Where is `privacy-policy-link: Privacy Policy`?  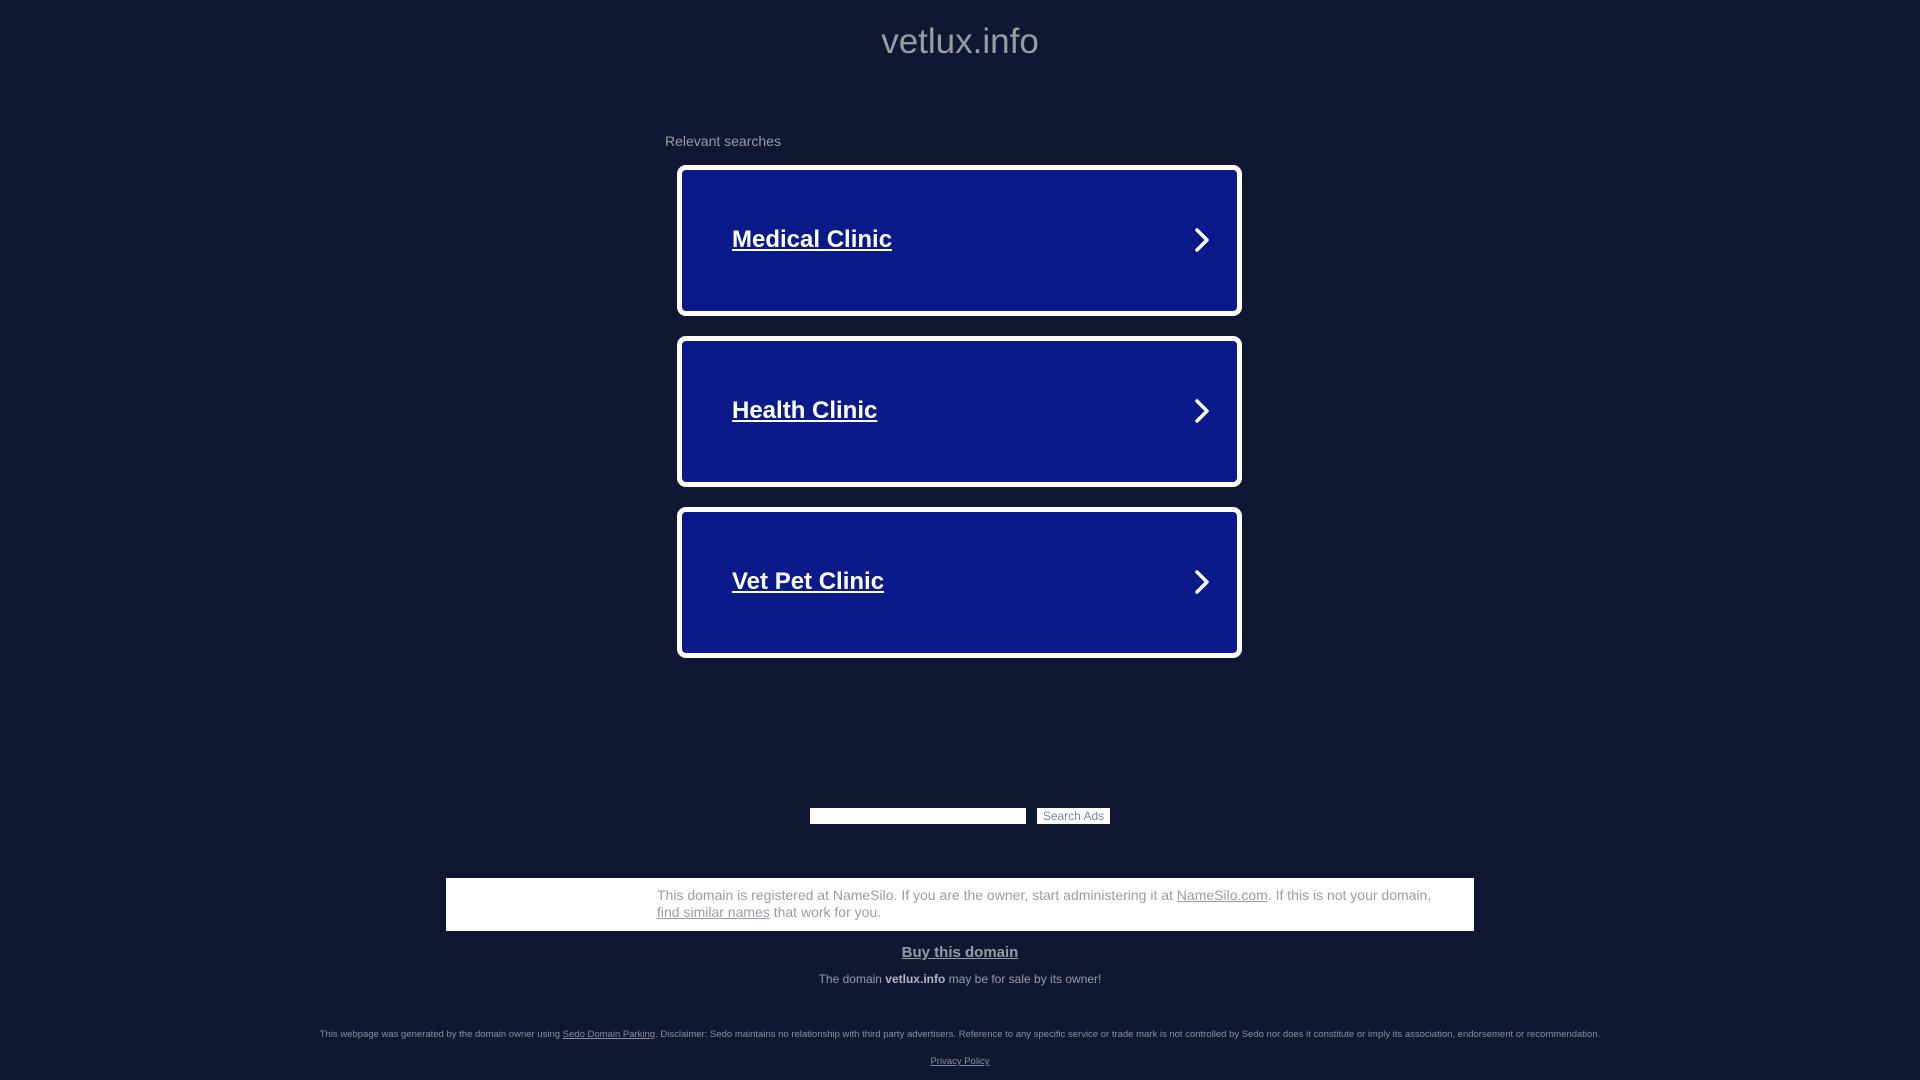
privacy-policy-link: Privacy Policy is located at coordinates (959, 1061).